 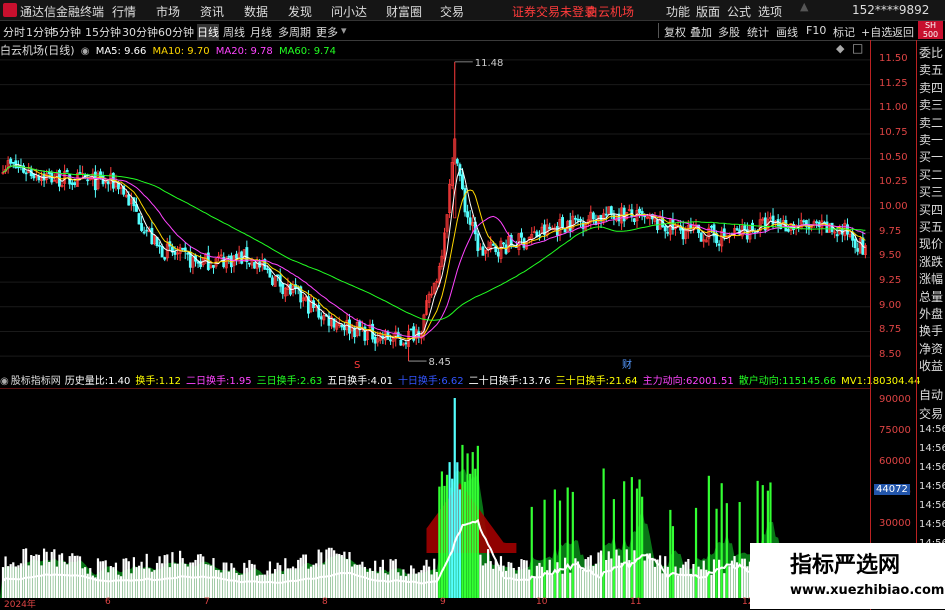 What do you see at coordinates (857, 48) in the screenshot?
I see `expand-icon: □` at bounding box center [857, 48].